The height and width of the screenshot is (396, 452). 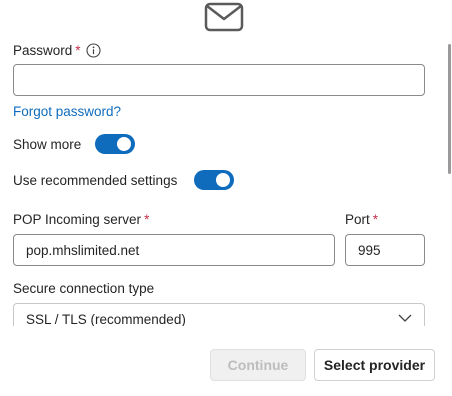 What do you see at coordinates (374, 365) in the screenshot?
I see `select-provider-button: Select provider` at bounding box center [374, 365].